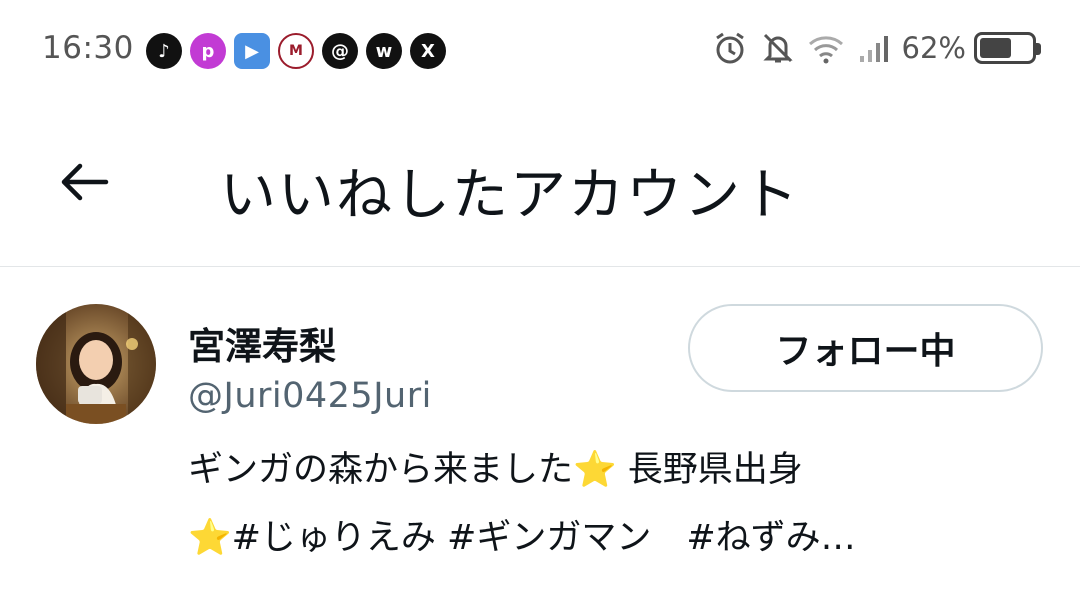  I want to click on notification-icons: ♪ p ▶ M @ w X, so click(296, 51).